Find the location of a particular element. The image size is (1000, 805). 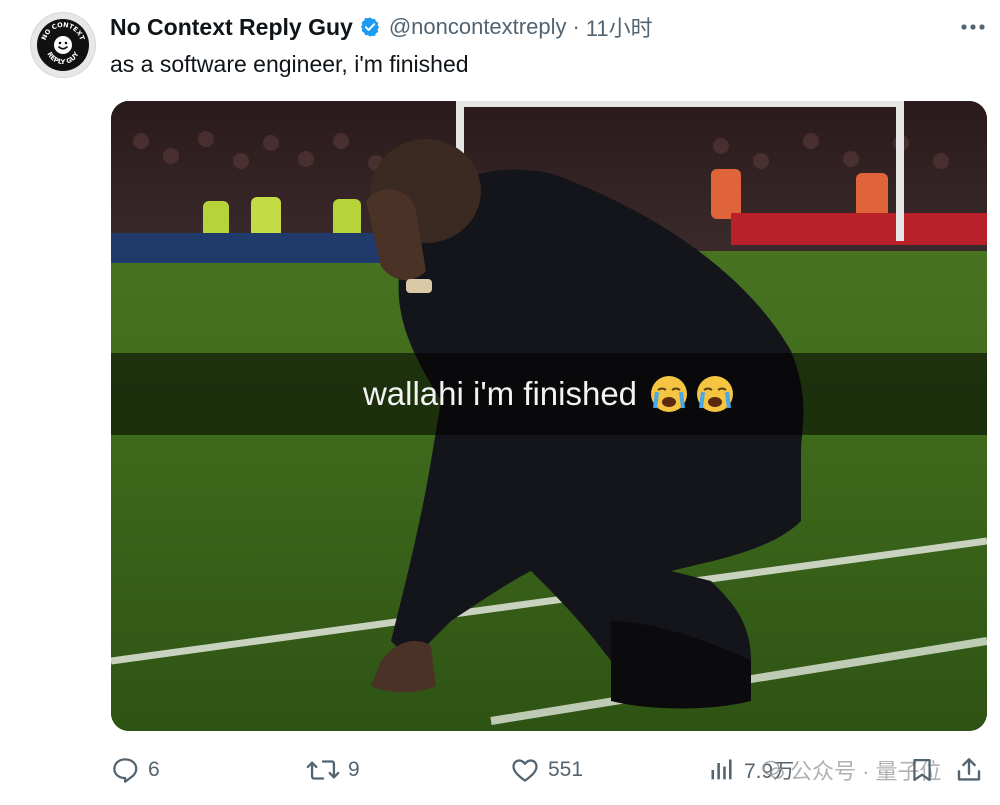

author-avatar: NO CONTEXT REPLY GUY is located at coordinates (63, 45).